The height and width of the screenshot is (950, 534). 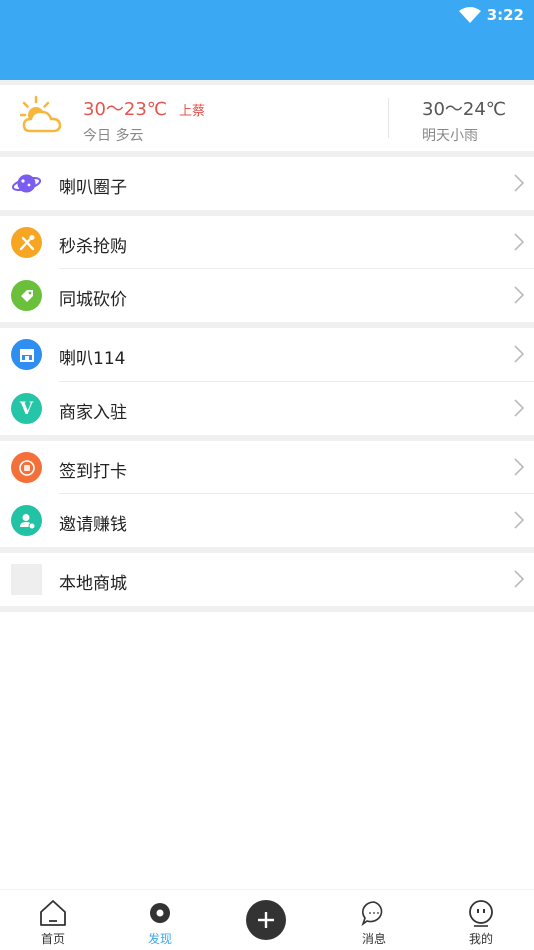 I want to click on menu-item-label: 邀请赚钱, so click(x=93, y=525).